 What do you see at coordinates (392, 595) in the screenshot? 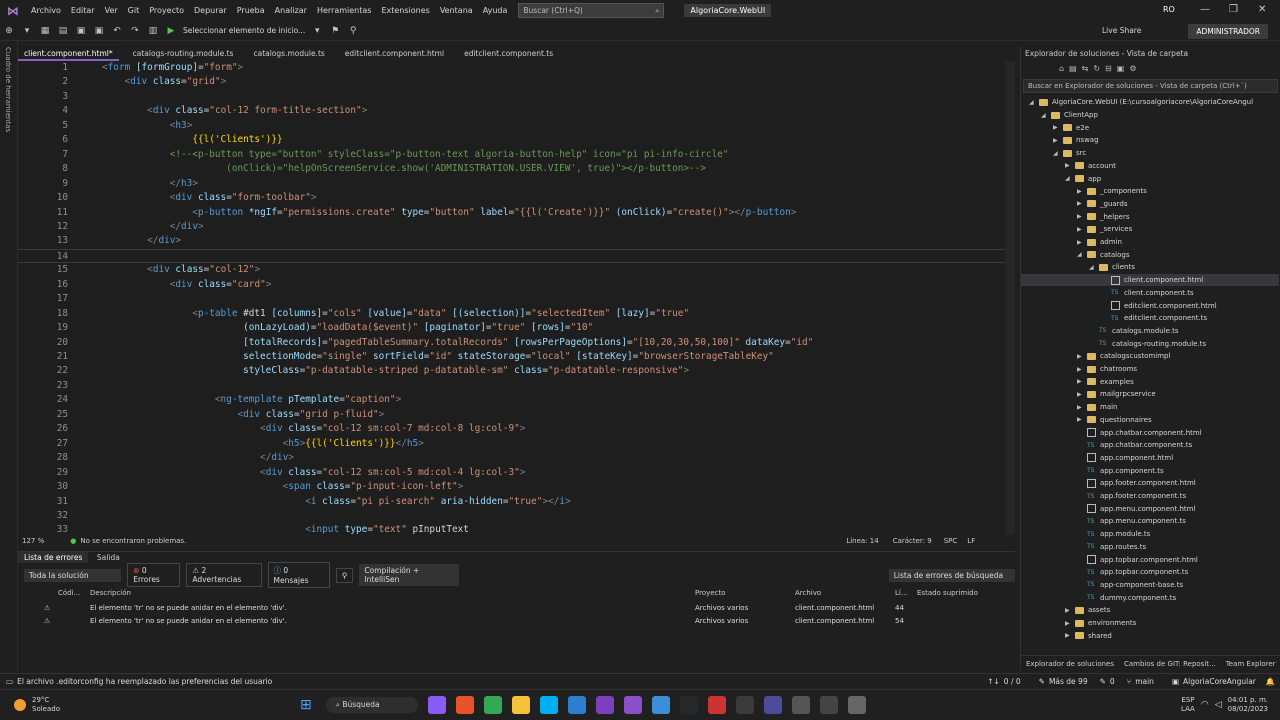
I see `col-desc: Descripción` at bounding box center [392, 595].